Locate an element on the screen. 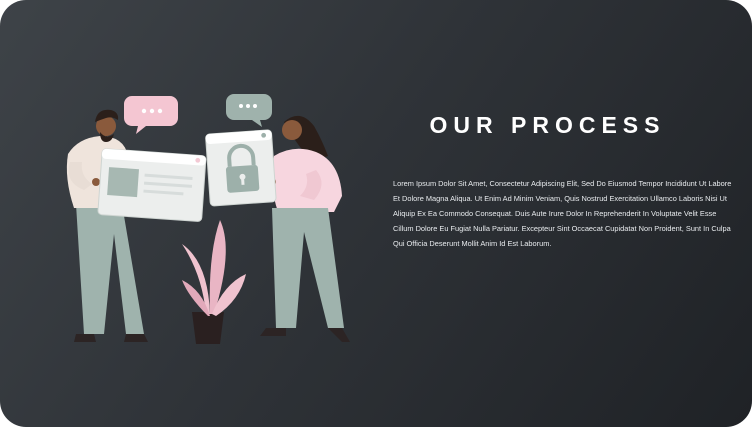 This screenshot has width=752, height=427. plant-icon is located at coordinates (214, 282).